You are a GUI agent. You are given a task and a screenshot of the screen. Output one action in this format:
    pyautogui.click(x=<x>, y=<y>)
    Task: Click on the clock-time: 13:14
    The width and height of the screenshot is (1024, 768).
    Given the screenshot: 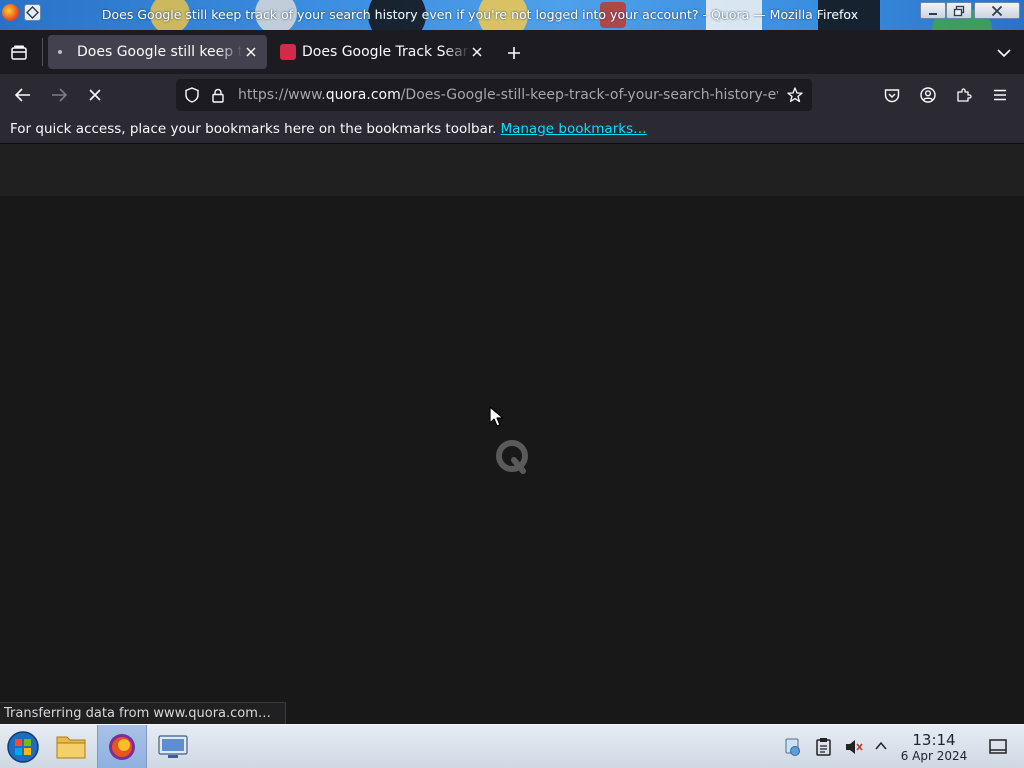 What is the action you would take?
    pyautogui.click(x=934, y=740)
    